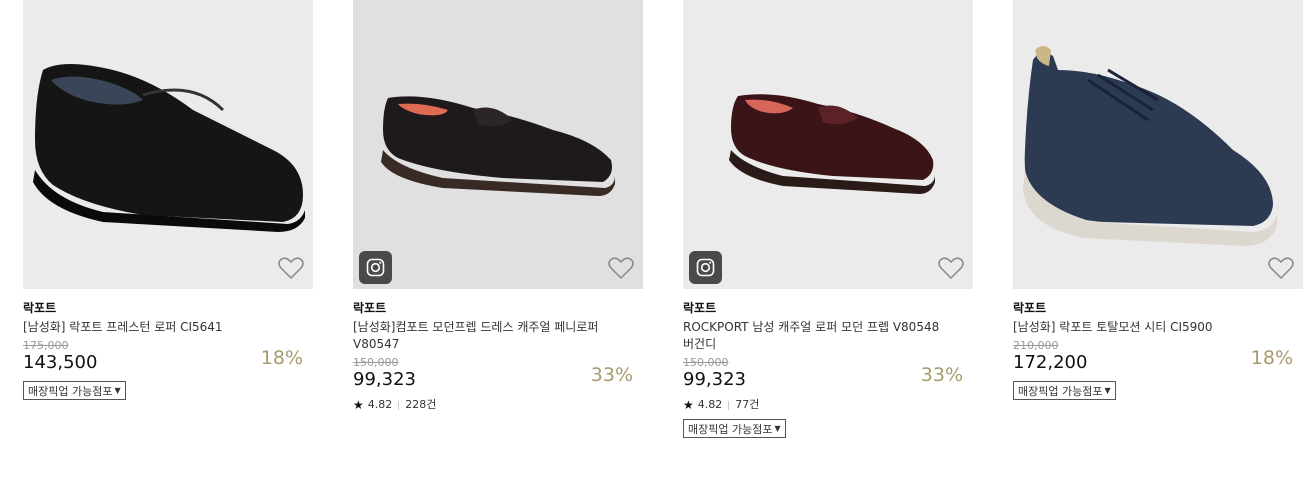 The height and width of the screenshot is (489, 1310). I want to click on review-count: 228건, so click(421, 404).